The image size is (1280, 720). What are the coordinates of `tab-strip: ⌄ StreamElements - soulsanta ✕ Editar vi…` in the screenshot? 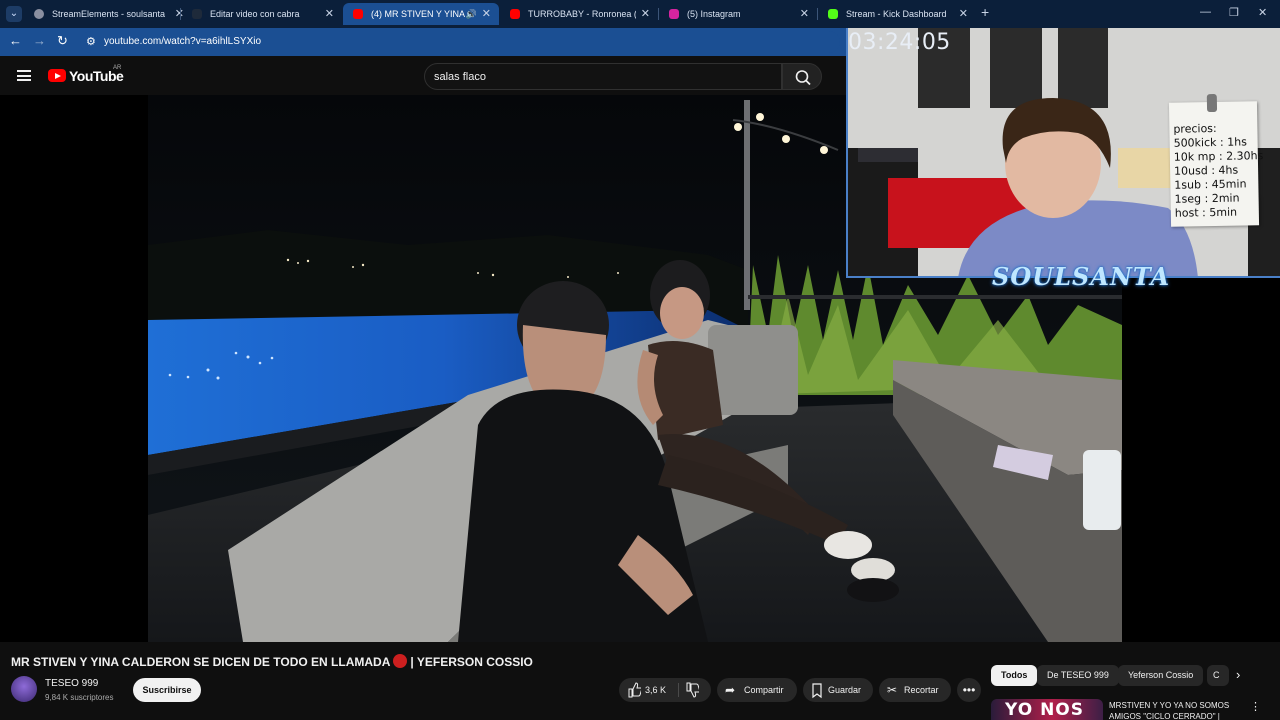 It's located at (640, 14).